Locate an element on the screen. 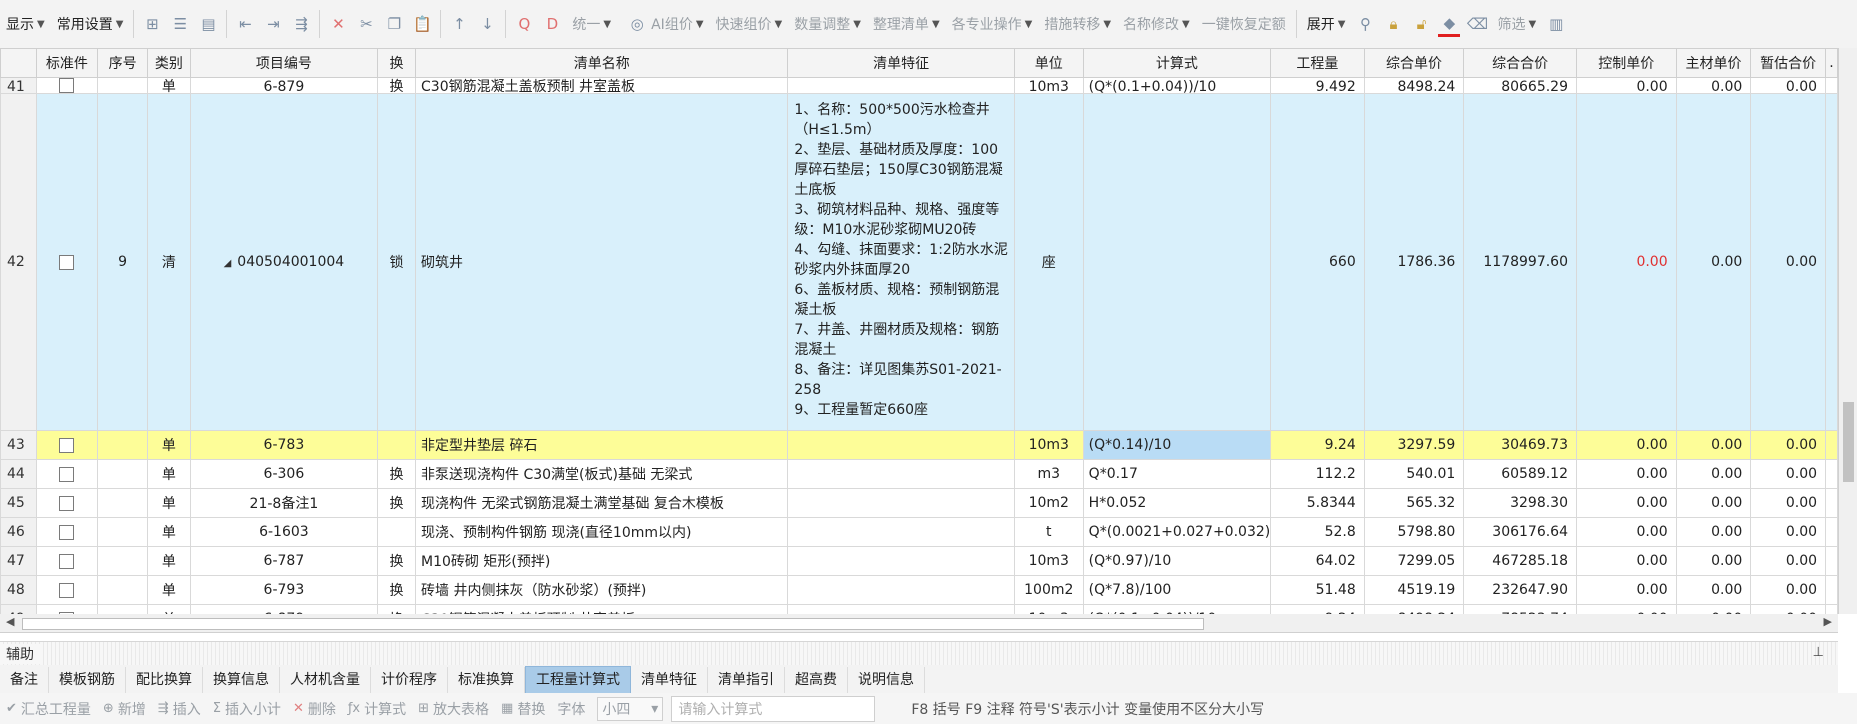 This screenshot has width=1857, height=724. replace-button: ▦ 替换 is located at coordinates (523, 709).